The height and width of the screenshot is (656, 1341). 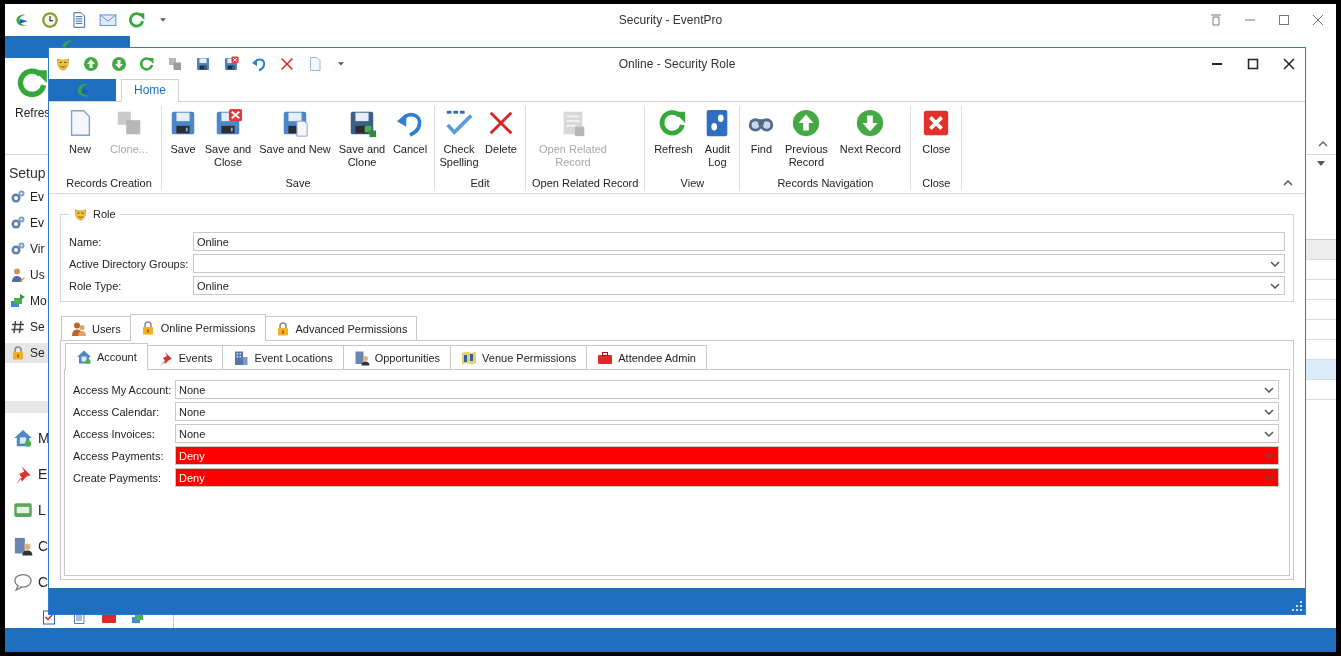 What do you see at coordinates (362, 141) in the screenshot?
I see `ribbon-button: Save and Clone` at bounding box center [362, 141].